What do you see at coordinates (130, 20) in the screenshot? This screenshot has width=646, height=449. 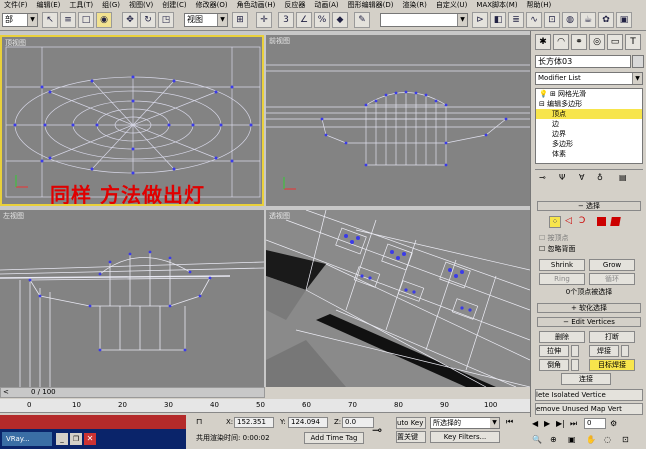 I see `move-icon: ✥` at bounding box center [130, 20].